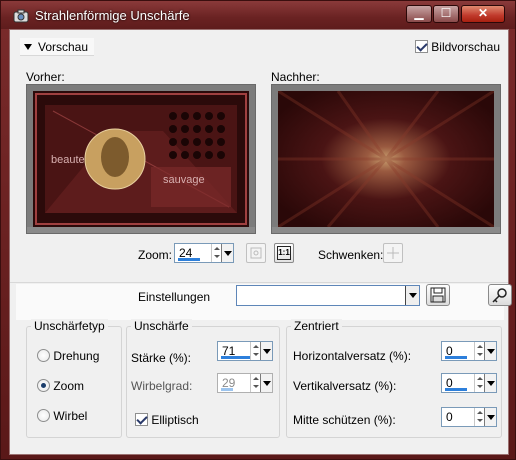 The width and height of the screenshot is (516, 460). I want to click on minimize-button: ▁, so click(419, 14).